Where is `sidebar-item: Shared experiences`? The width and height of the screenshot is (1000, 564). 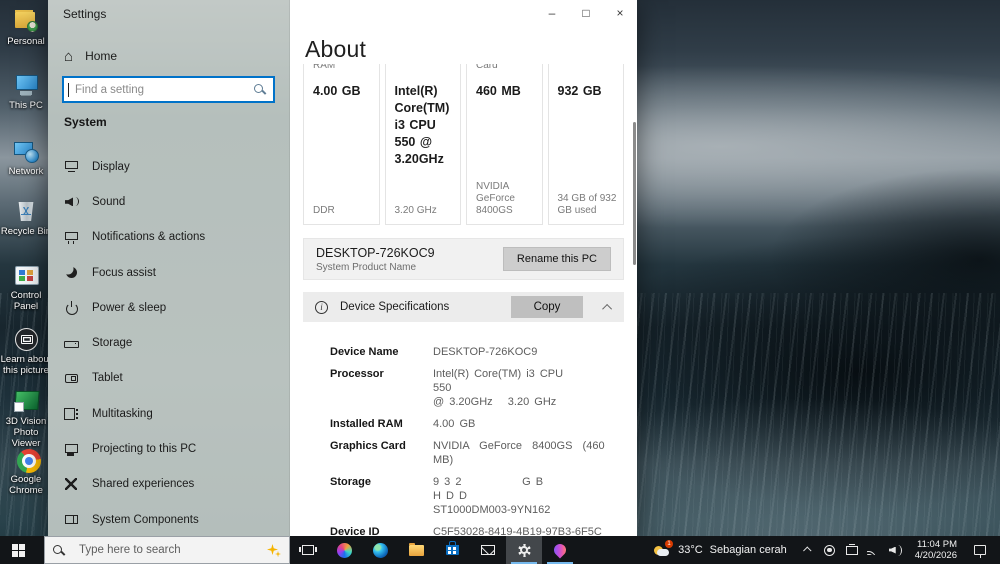
sidebar-item: Shared experiences is located at coordinates (168, 484).